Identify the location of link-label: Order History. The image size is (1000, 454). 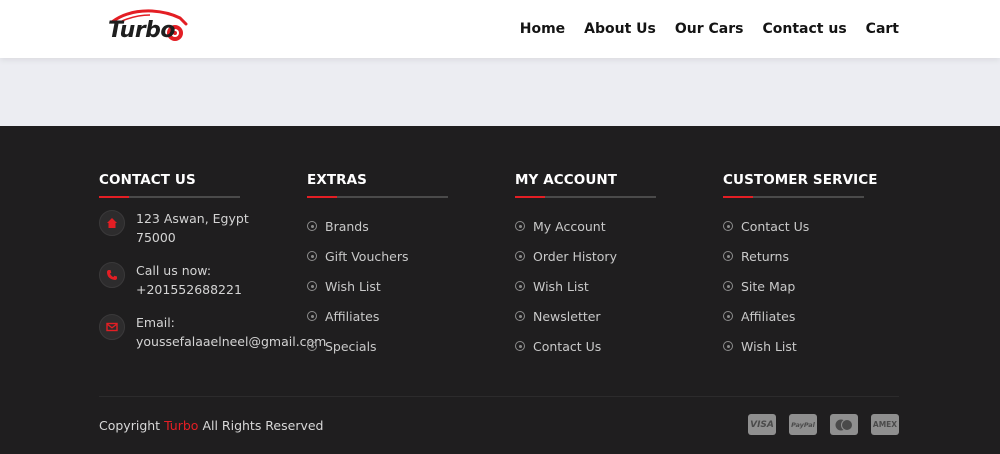
(575, 256).